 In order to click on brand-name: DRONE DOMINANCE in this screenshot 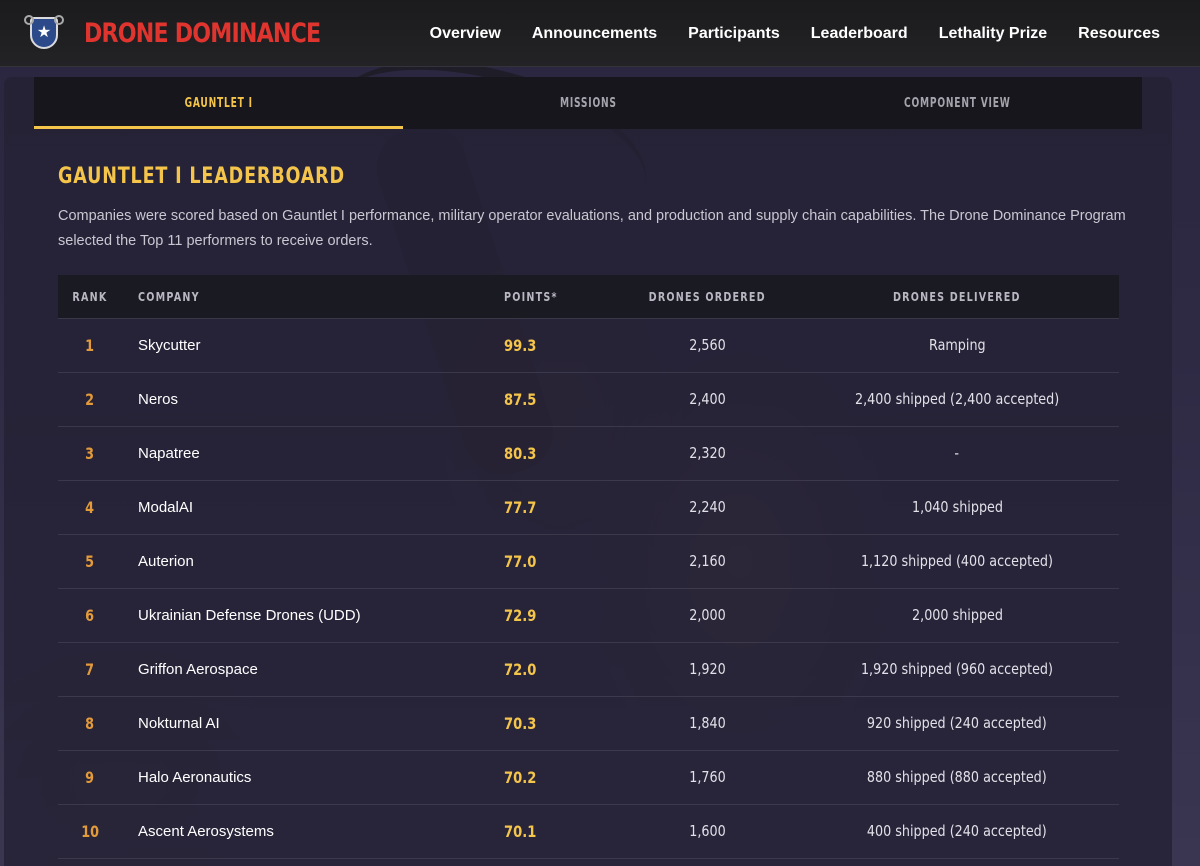, I will do `click(202, 33)`.